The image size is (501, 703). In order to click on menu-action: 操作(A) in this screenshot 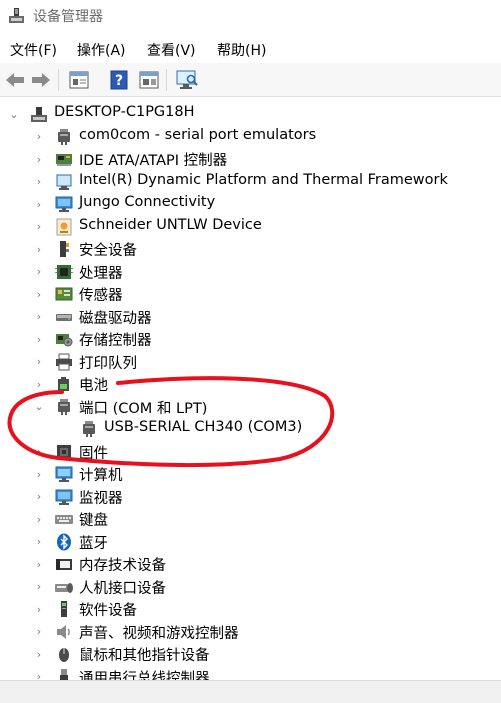, I will do `click(101, 50)`.